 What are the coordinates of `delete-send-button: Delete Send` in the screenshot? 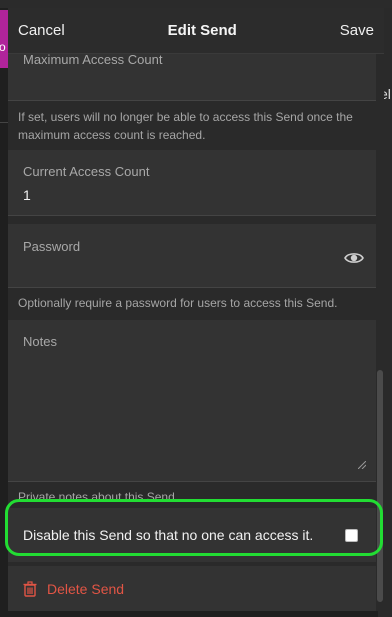 It's located at (192, 588).